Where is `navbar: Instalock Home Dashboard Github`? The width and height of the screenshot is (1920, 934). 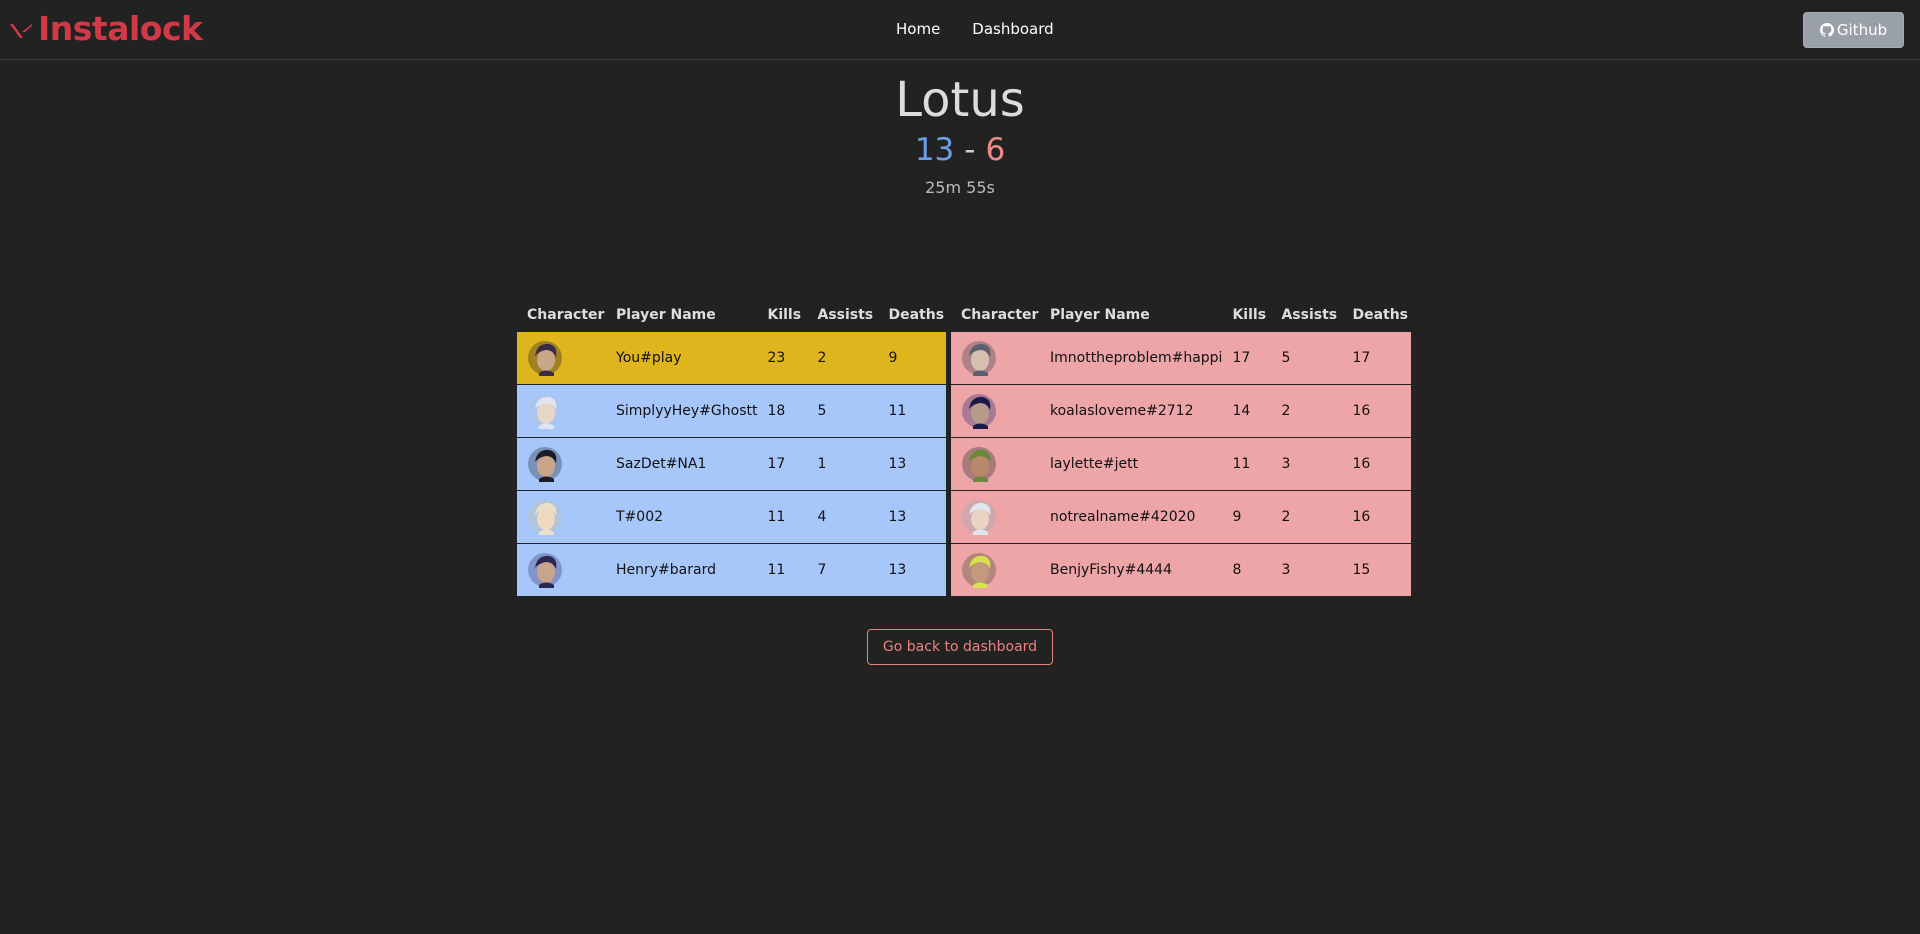 navbar: Instalock Home Dashboard Github is located at coordinates (960, 30).